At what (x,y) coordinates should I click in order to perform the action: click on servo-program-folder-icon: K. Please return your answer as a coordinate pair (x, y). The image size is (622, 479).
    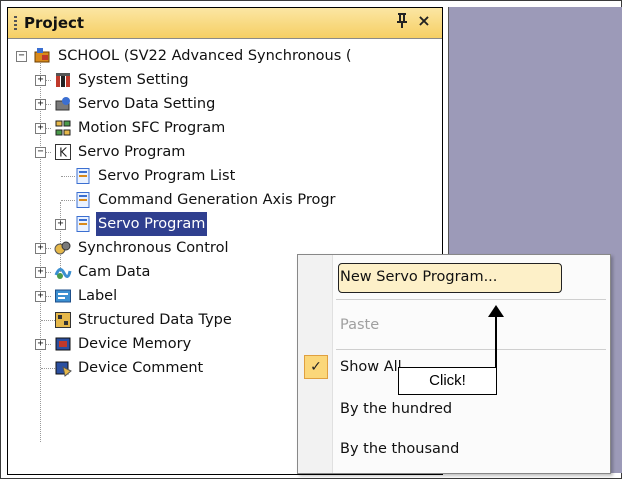
    Looking at the image, I should click on (63, 152).